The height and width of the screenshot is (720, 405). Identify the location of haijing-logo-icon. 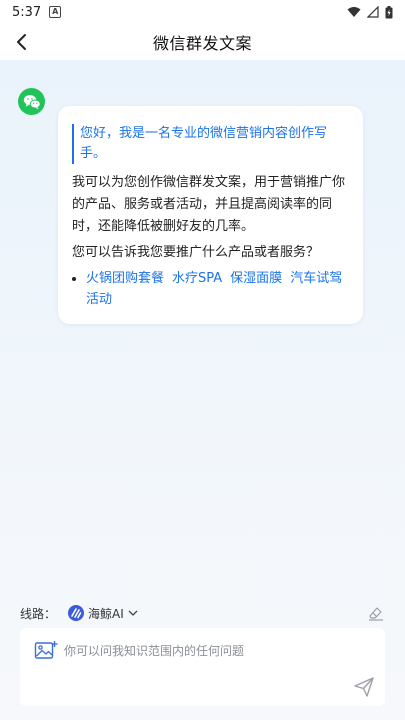
(76, 613).